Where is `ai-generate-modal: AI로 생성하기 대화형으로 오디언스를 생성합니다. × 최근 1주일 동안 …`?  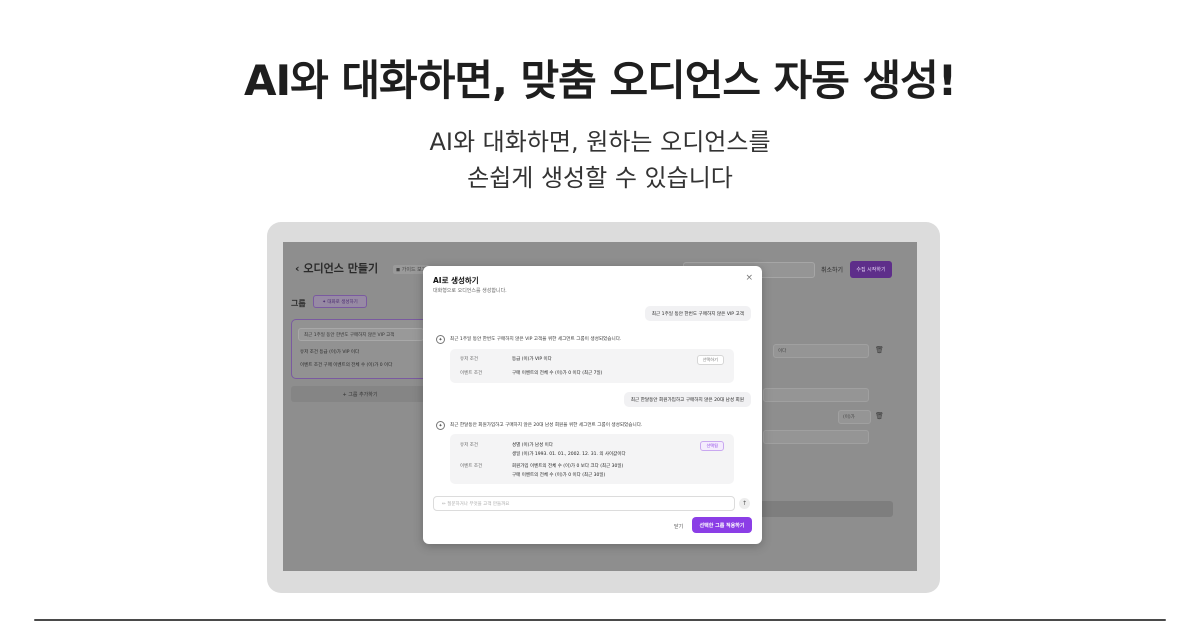
ai-generate-modal: AI로 생성하기 대화형으로 오디언스를 생성합니다. × 최근 1주일 동안 … is located at coordinates (592, 405).